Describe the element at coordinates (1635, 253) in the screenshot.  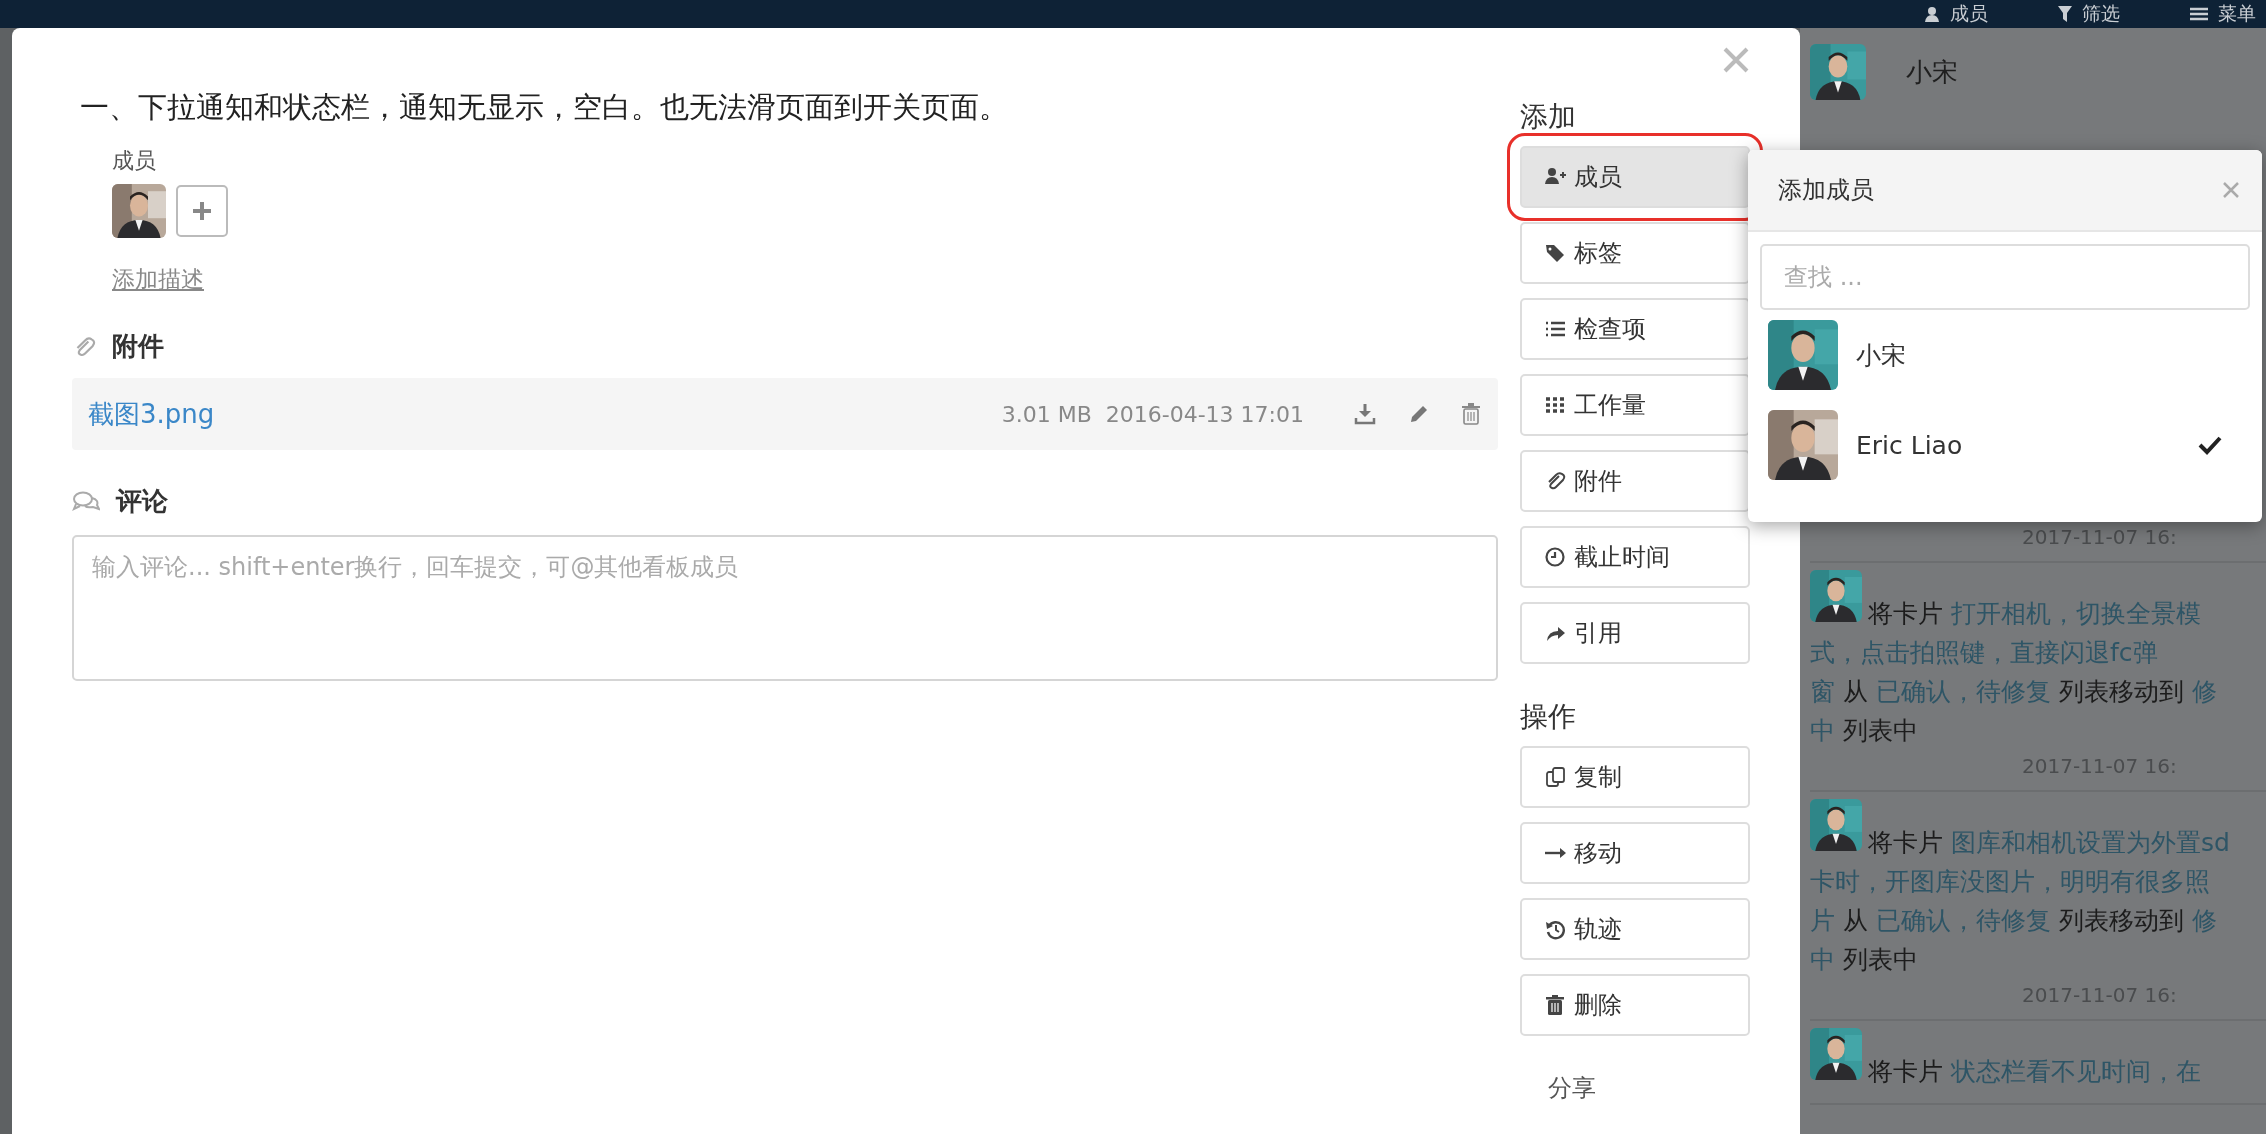
I see `sidebar-button: 标签` at that location.